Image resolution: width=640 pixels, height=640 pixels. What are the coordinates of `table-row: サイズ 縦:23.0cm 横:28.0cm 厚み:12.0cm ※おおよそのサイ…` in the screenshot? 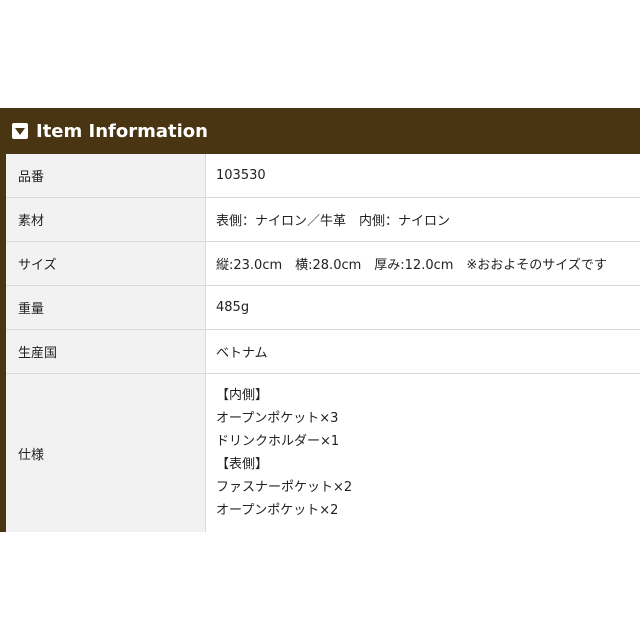 It's located at (323, 264).